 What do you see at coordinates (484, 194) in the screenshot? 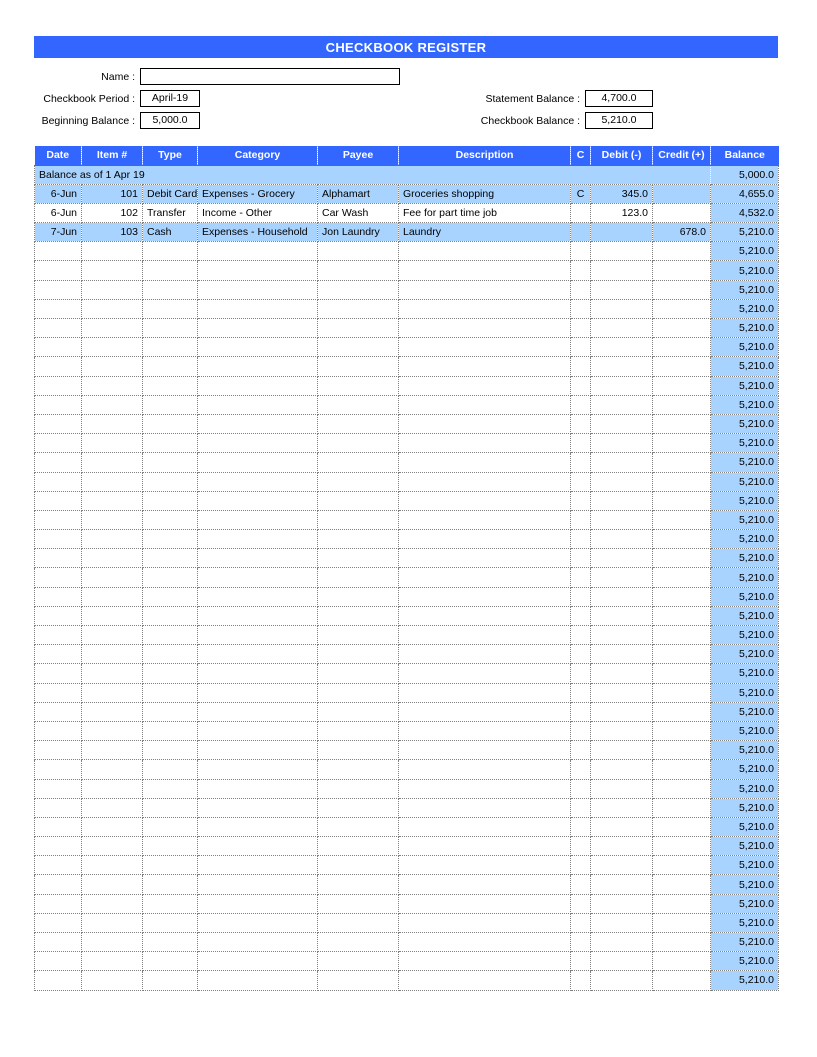
I see `cell-description: Groceries shopping` at bounding box center [484, 194].